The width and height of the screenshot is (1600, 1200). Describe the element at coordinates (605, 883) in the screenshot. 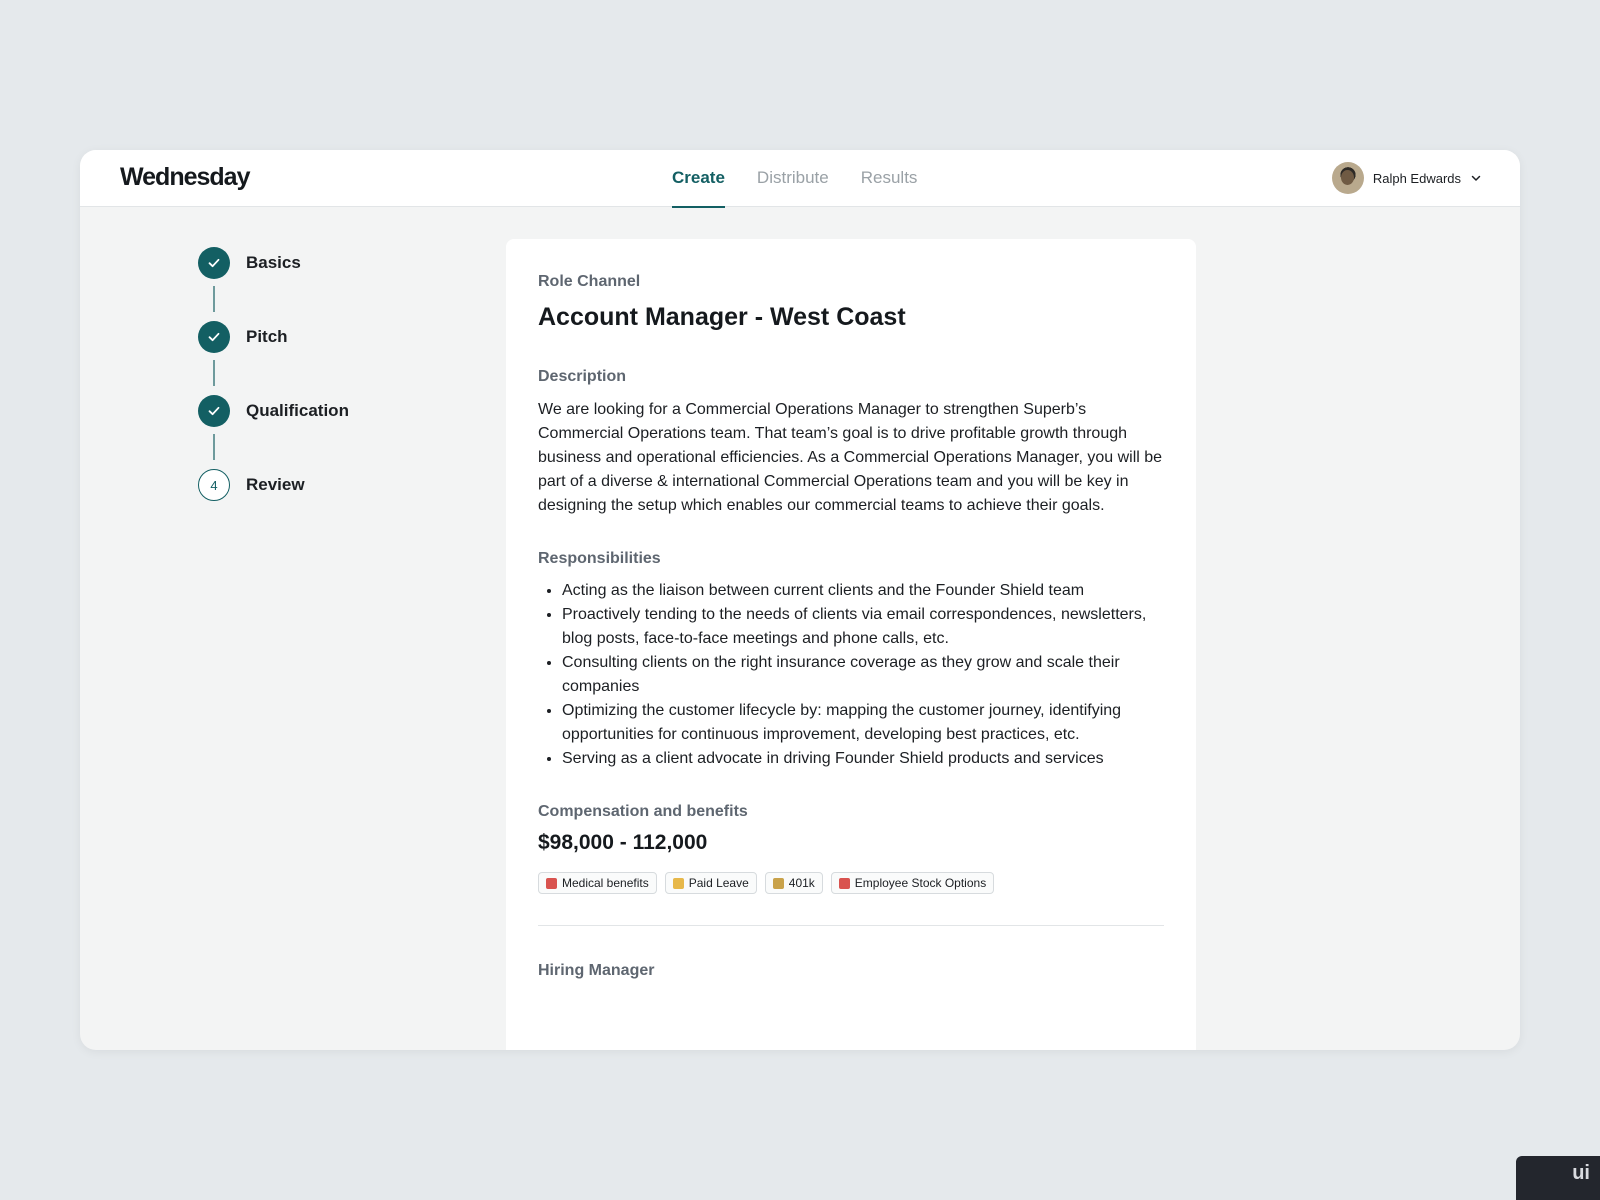

I see `benefit-label: Medical benefits` at that location.